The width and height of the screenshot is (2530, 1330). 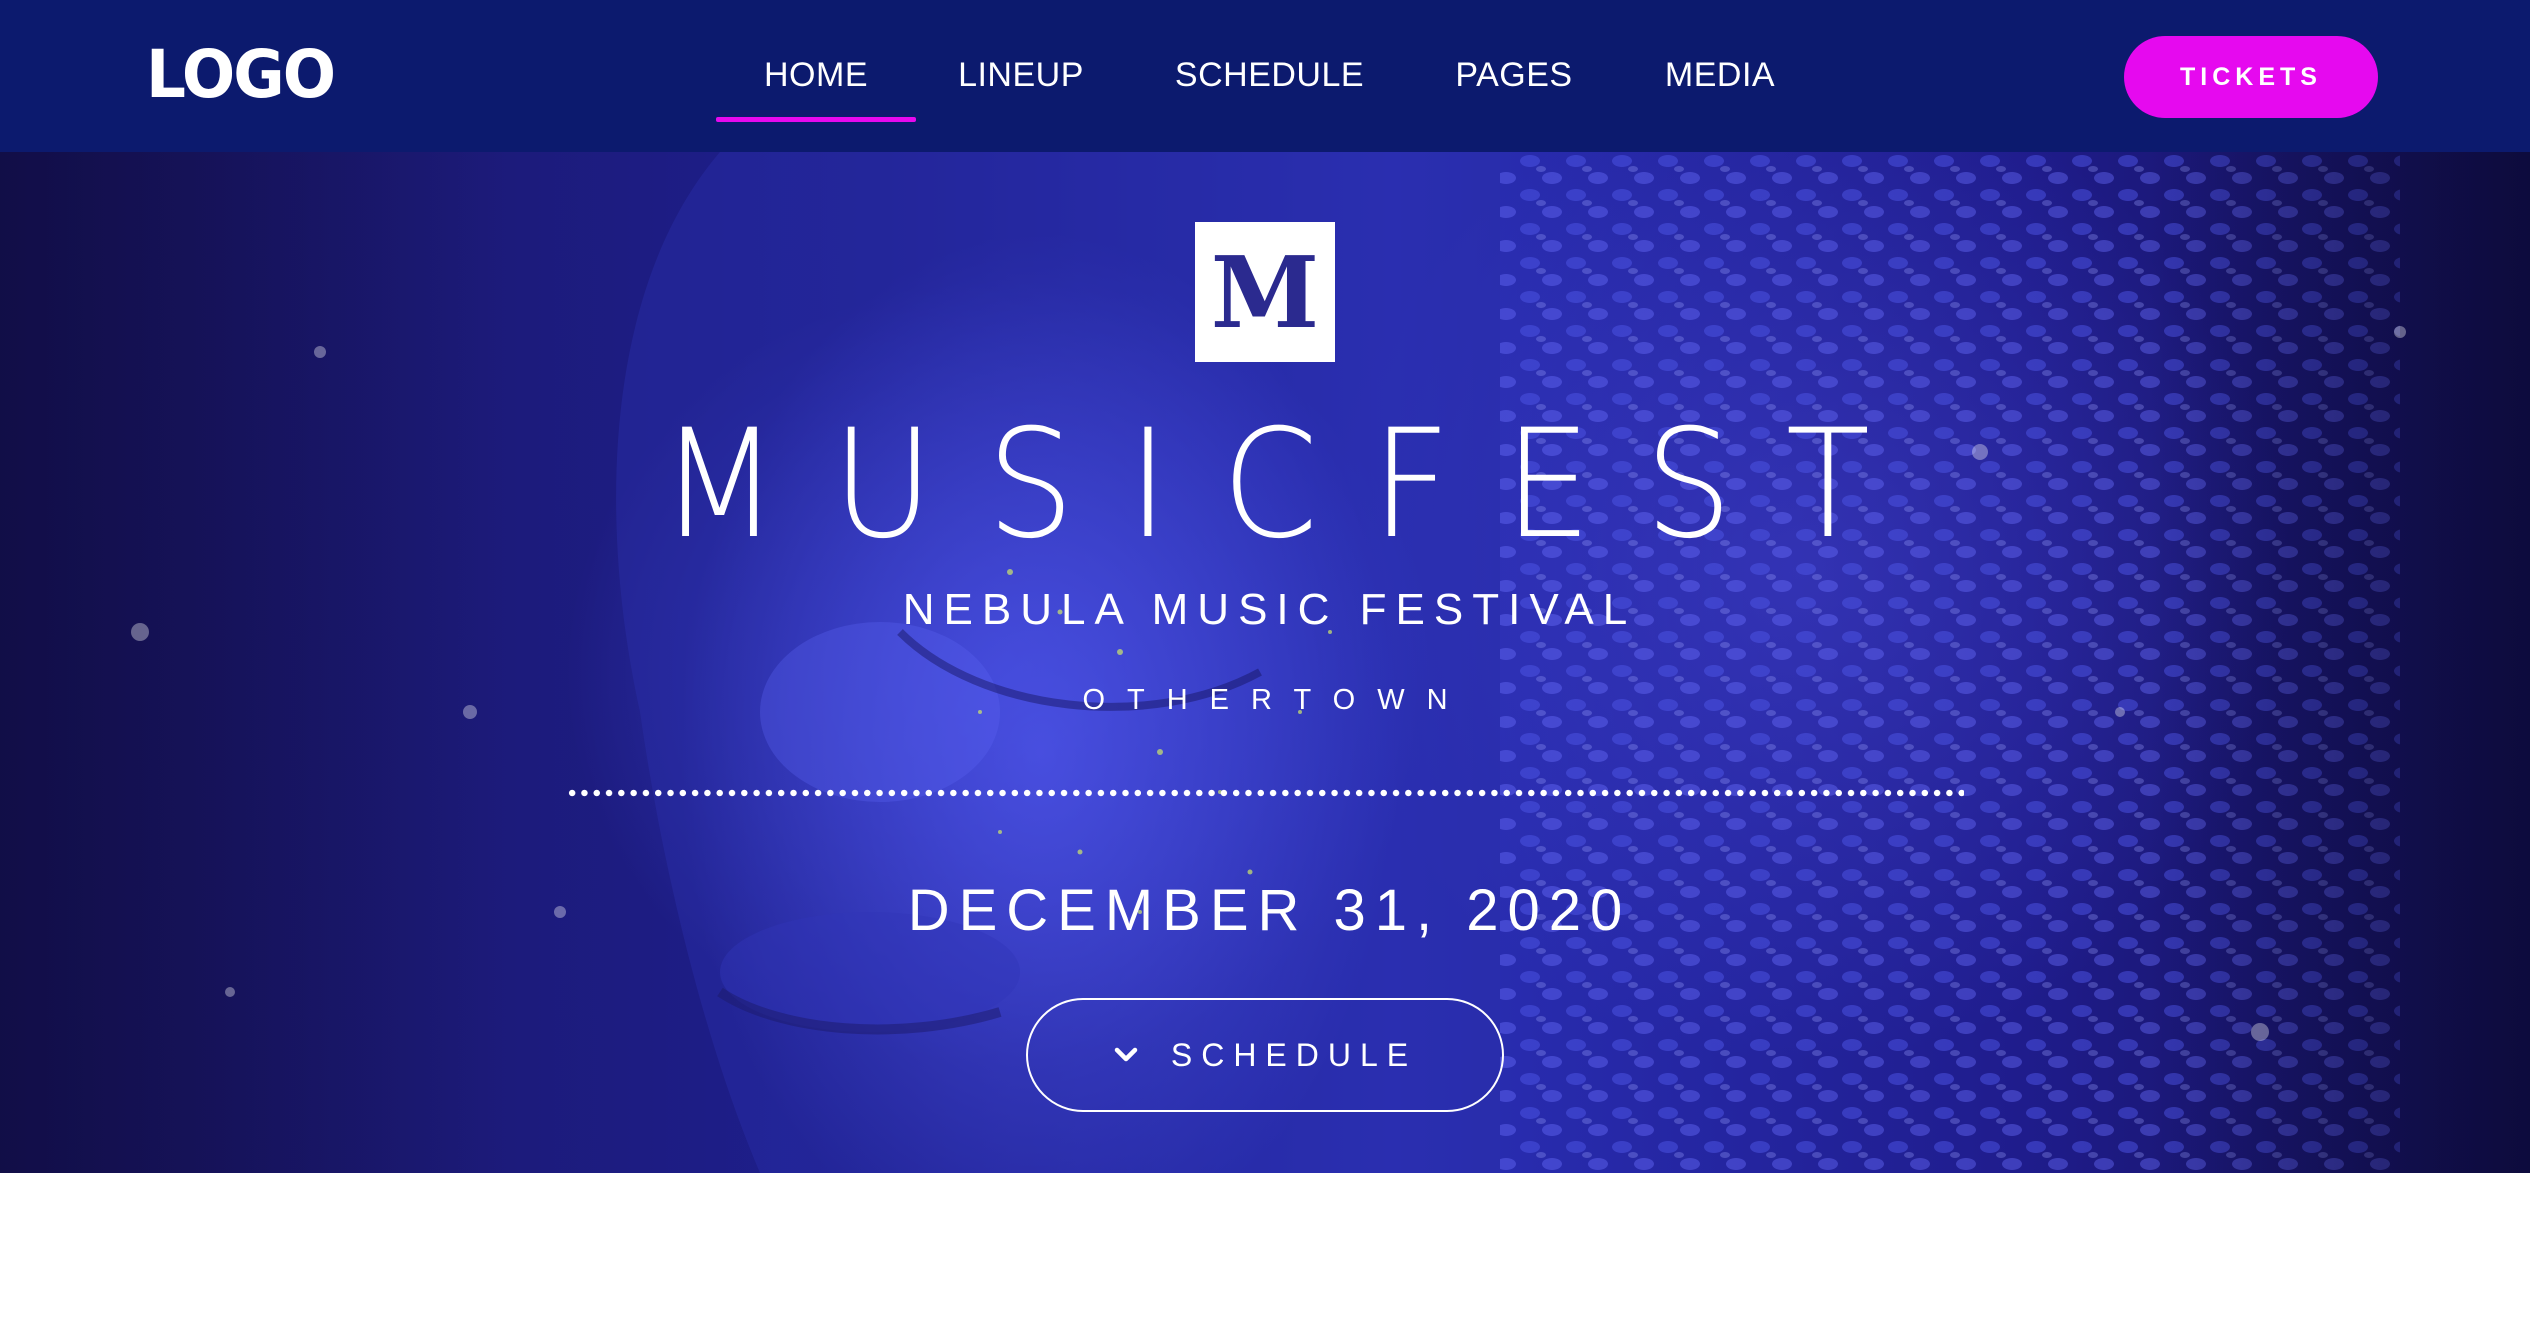 I want to click on schedule-button-label: SCHEDULE, so click(x=1294, y=1054).